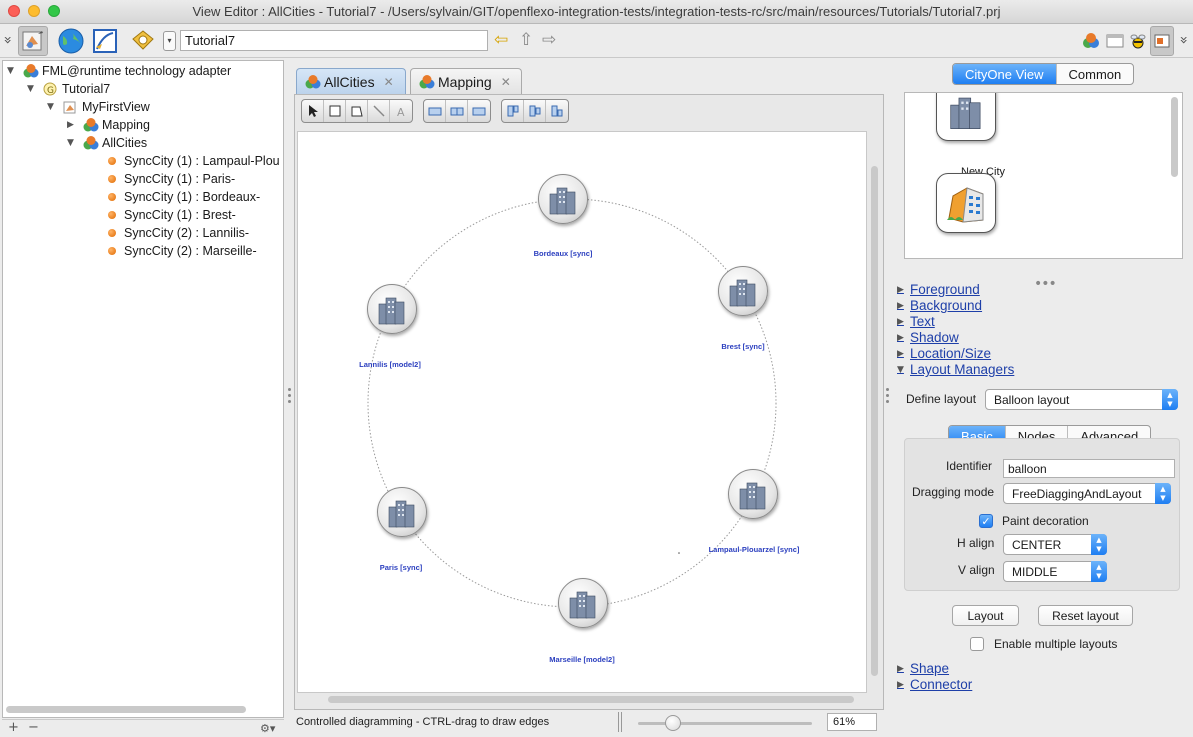 This screenshot has height=737, width=1193. Describe the element at coordinates (501, 40) in the screenshot. I see `back-arrow-icon: ⇦` at that location.